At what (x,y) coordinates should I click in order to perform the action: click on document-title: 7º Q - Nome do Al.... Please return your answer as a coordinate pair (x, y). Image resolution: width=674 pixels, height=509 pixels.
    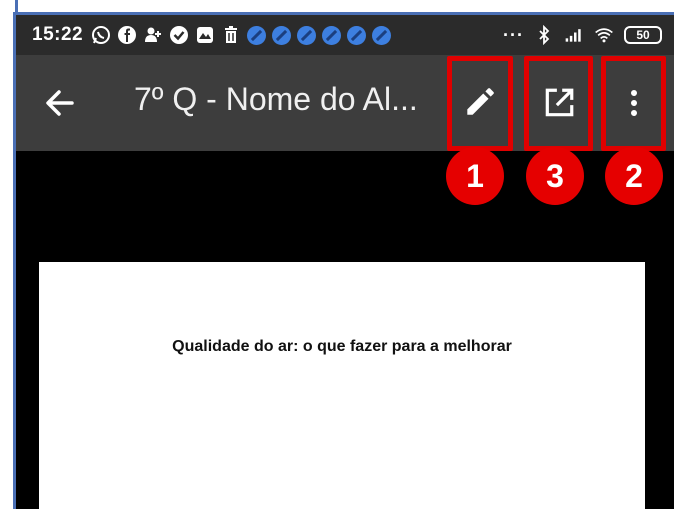
    Looking at the image, I should click on (276, 99).